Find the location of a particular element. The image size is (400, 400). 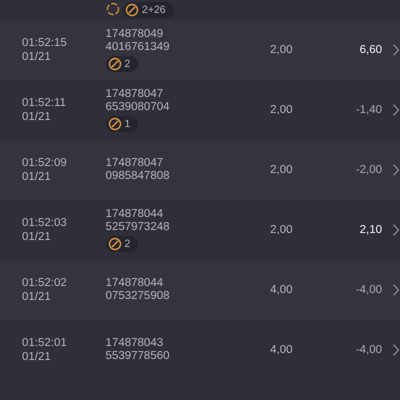

time-text: 01:52:09 is located at coordinates (45, 163).